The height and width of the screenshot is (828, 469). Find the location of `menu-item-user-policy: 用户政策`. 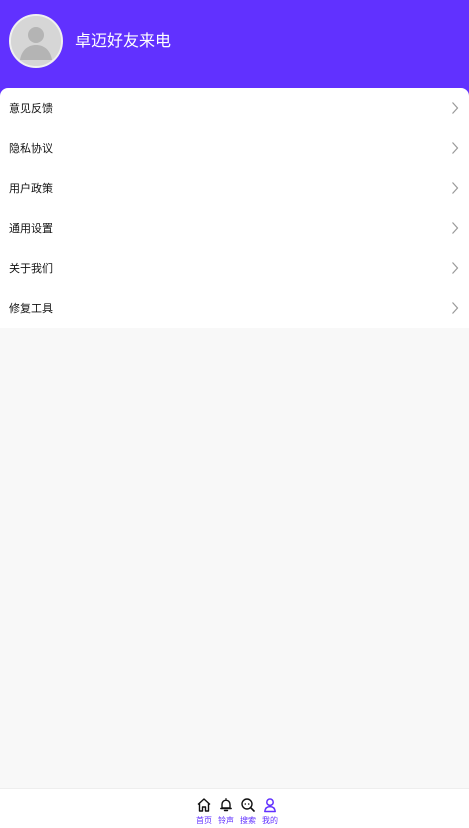

menu-item-user-policy: 用户政策 is located at coordinates (234, 188).